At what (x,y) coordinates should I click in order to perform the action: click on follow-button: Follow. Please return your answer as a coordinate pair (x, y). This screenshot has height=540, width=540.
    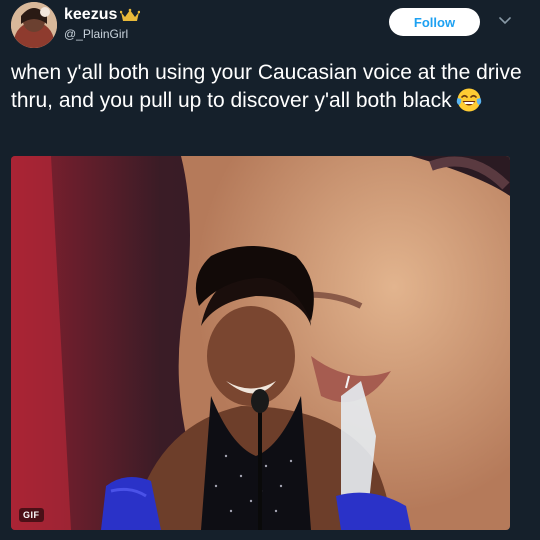
    Looking at the image, I should click on (434, 22).